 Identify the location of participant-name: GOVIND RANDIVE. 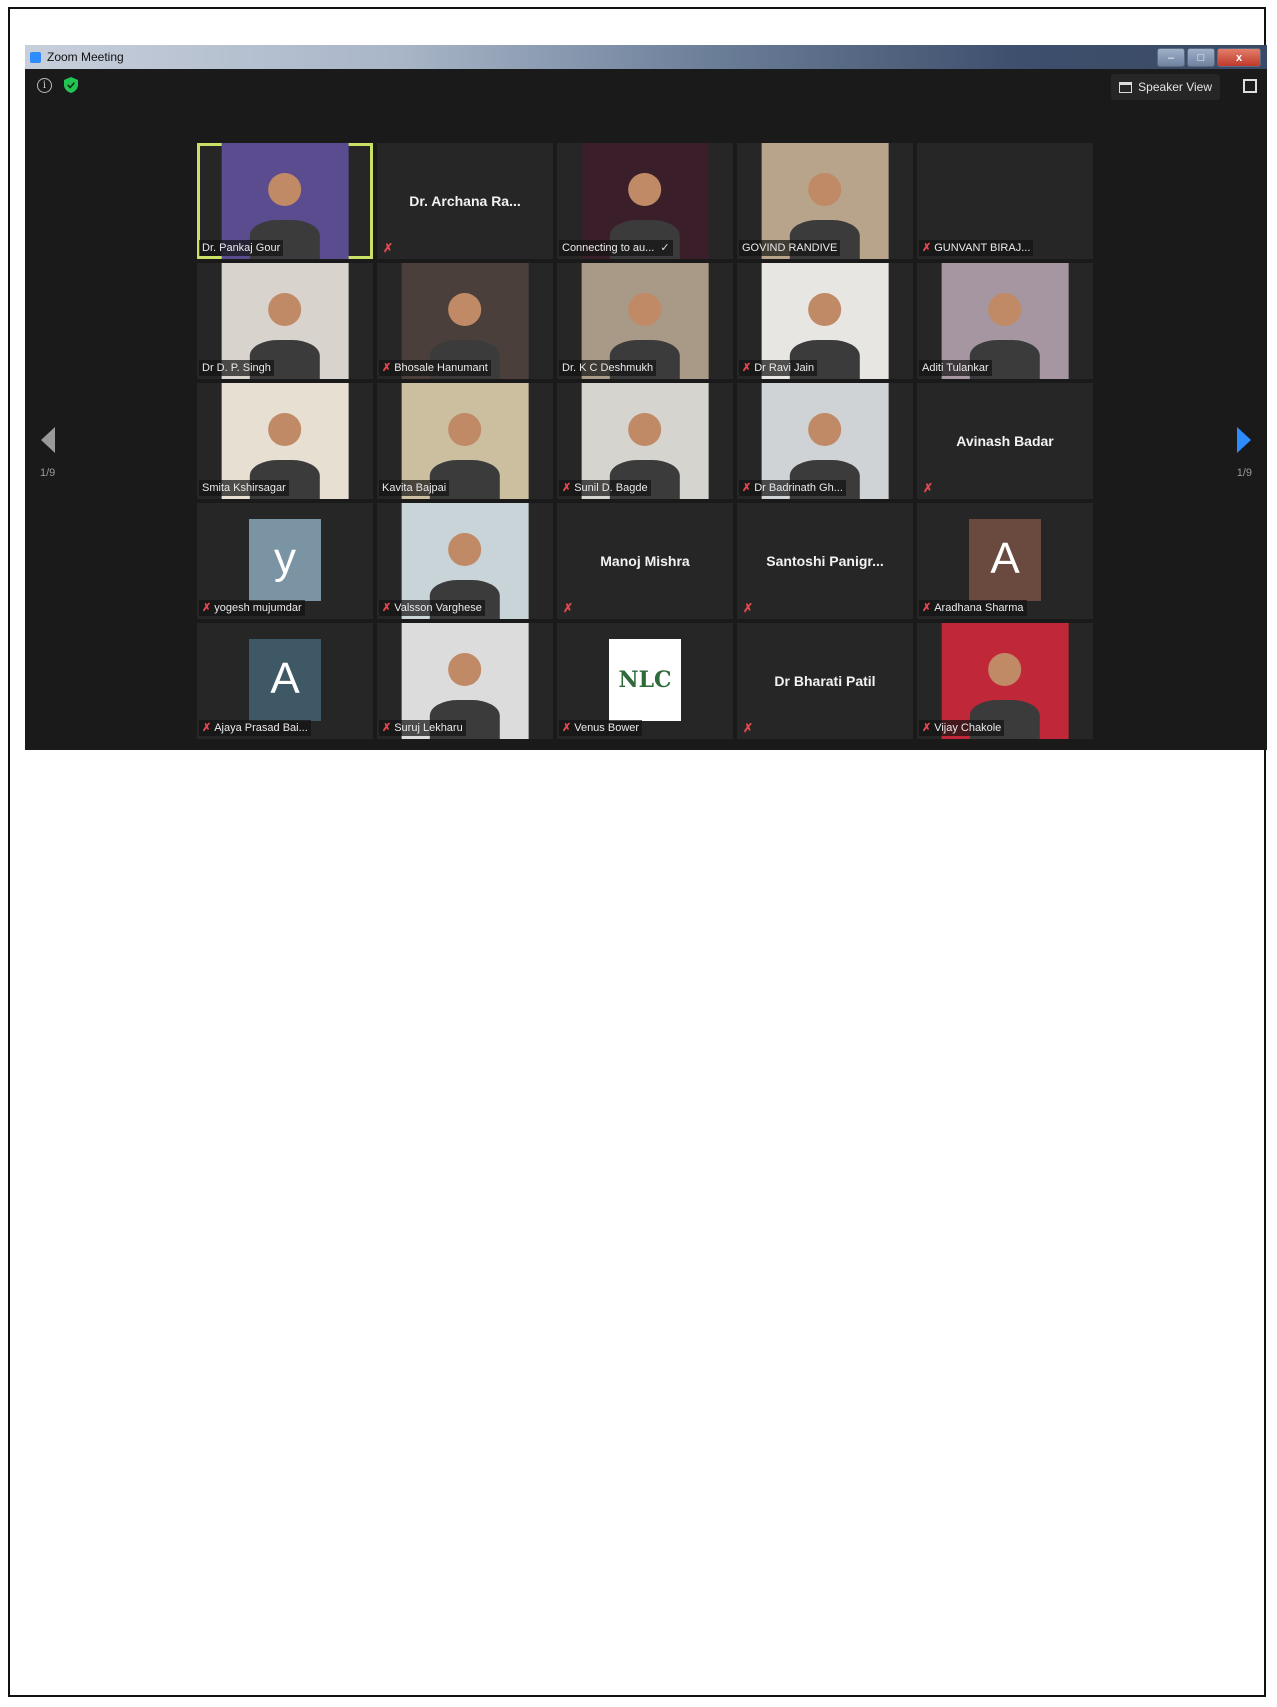
(790, 248).